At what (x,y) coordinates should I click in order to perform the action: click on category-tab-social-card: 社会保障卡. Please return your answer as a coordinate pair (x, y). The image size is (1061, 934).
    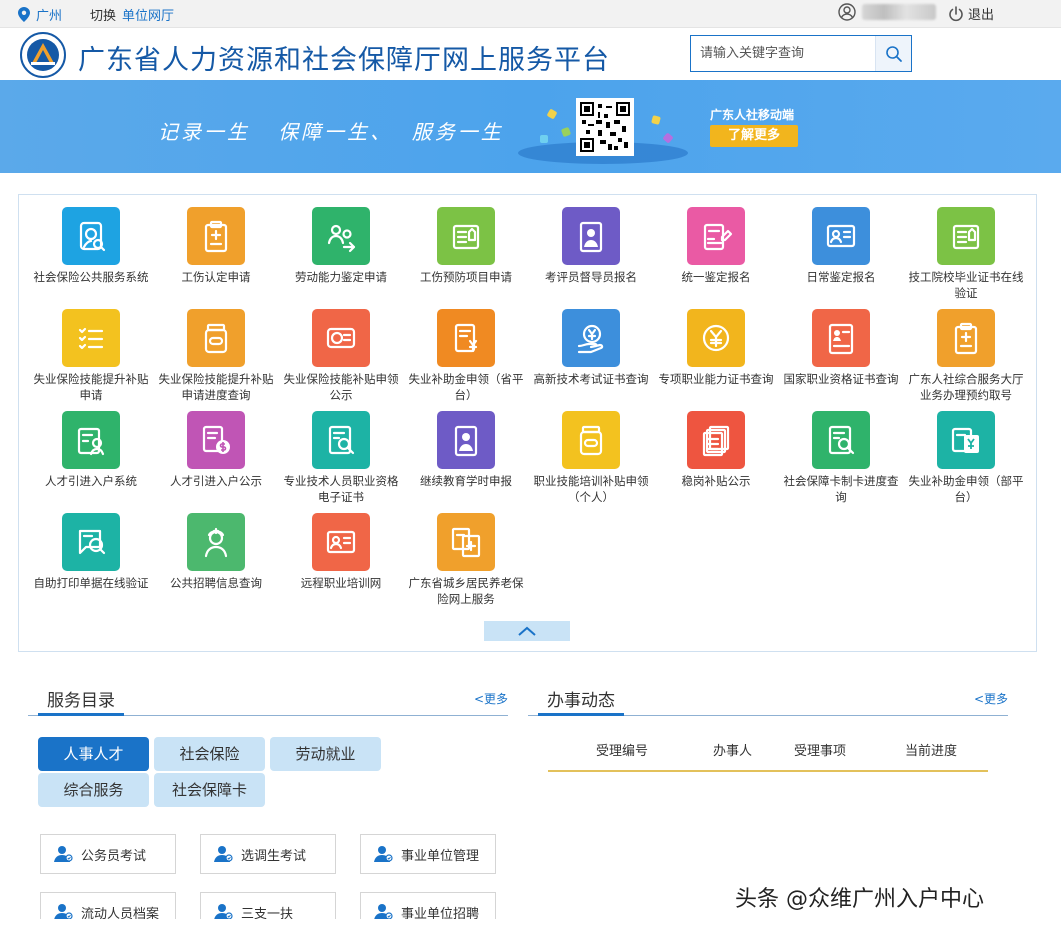
    Looking at the image, I should click on (209, 790).